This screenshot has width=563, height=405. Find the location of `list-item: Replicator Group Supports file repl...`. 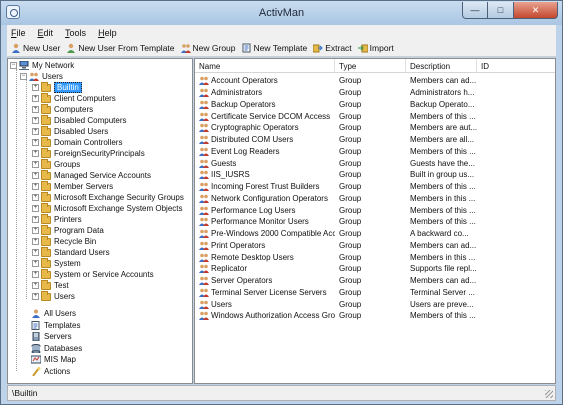

list-item: Replicator Group Supports file repl... is located at coordinates (375, 269).